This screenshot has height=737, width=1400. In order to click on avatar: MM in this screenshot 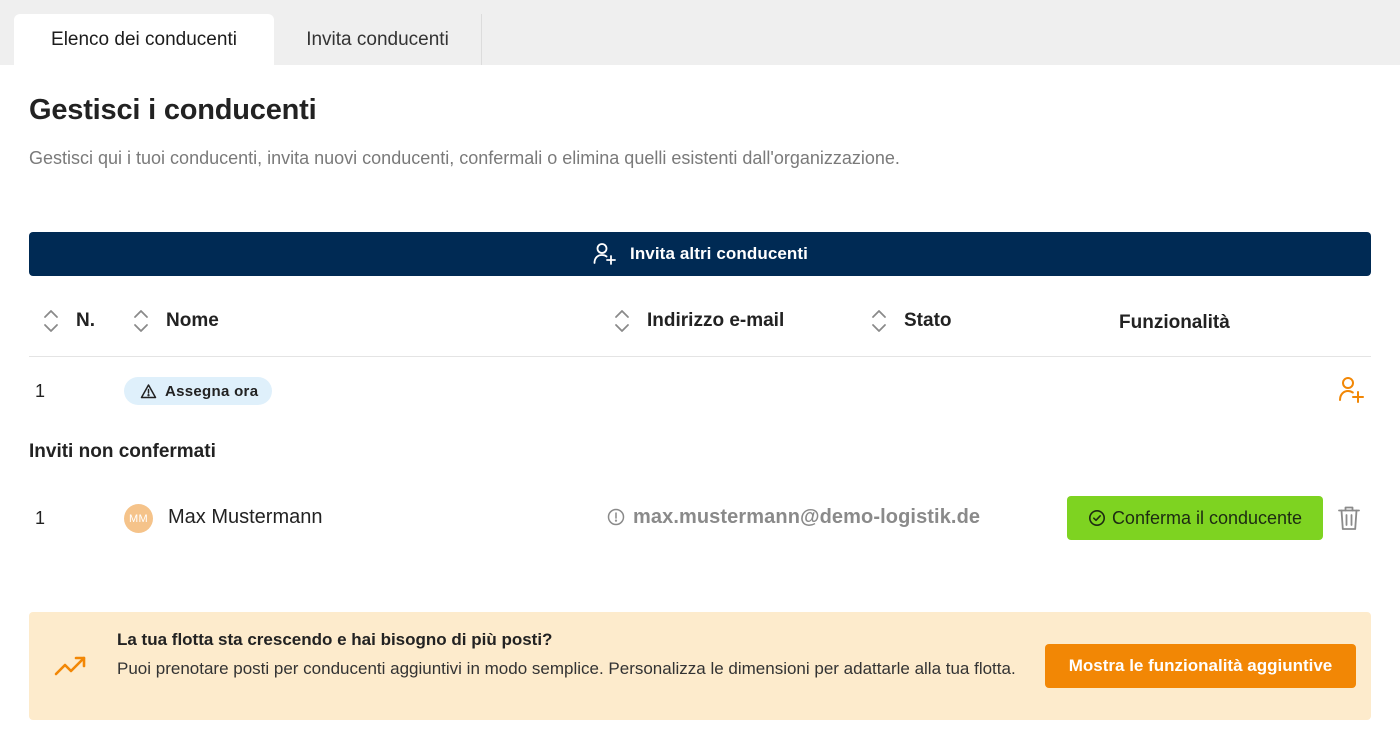, I will do `click(138, 518)`.